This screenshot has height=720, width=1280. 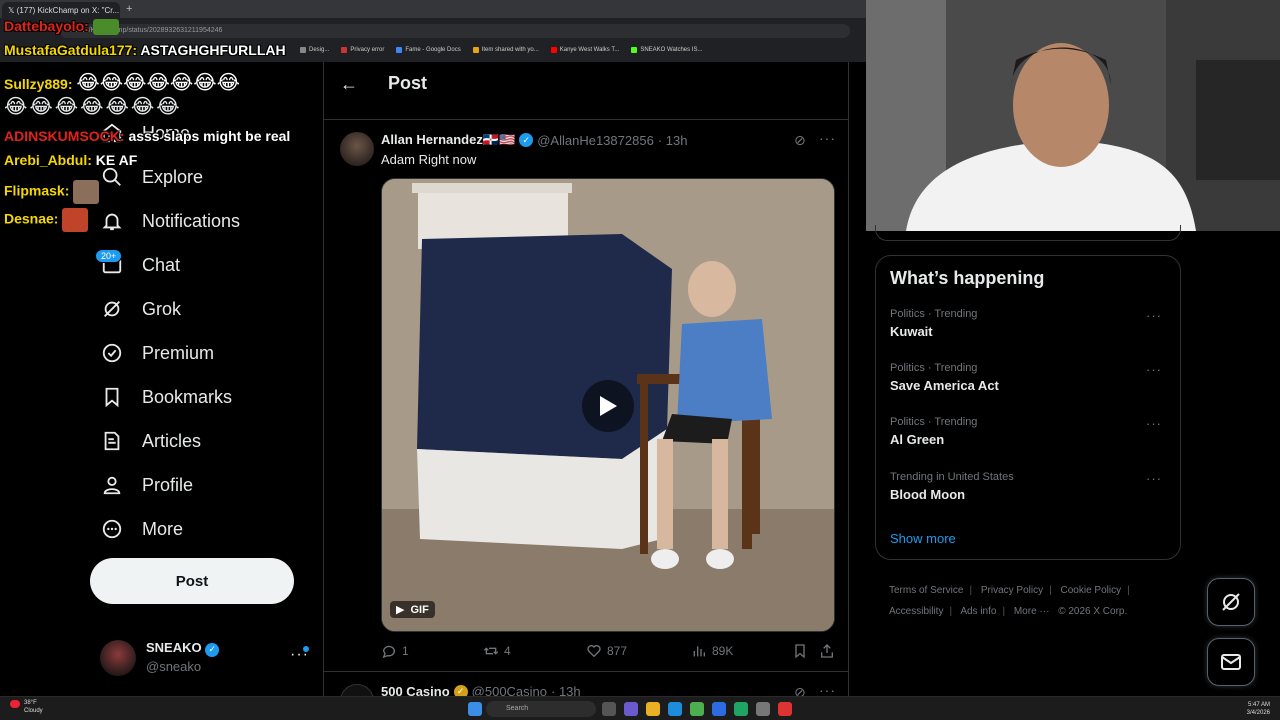 What do you see at coordinates (161, 264) in the screenshot?
I see `nav-label: Chat` at bounding box center [161, 264].